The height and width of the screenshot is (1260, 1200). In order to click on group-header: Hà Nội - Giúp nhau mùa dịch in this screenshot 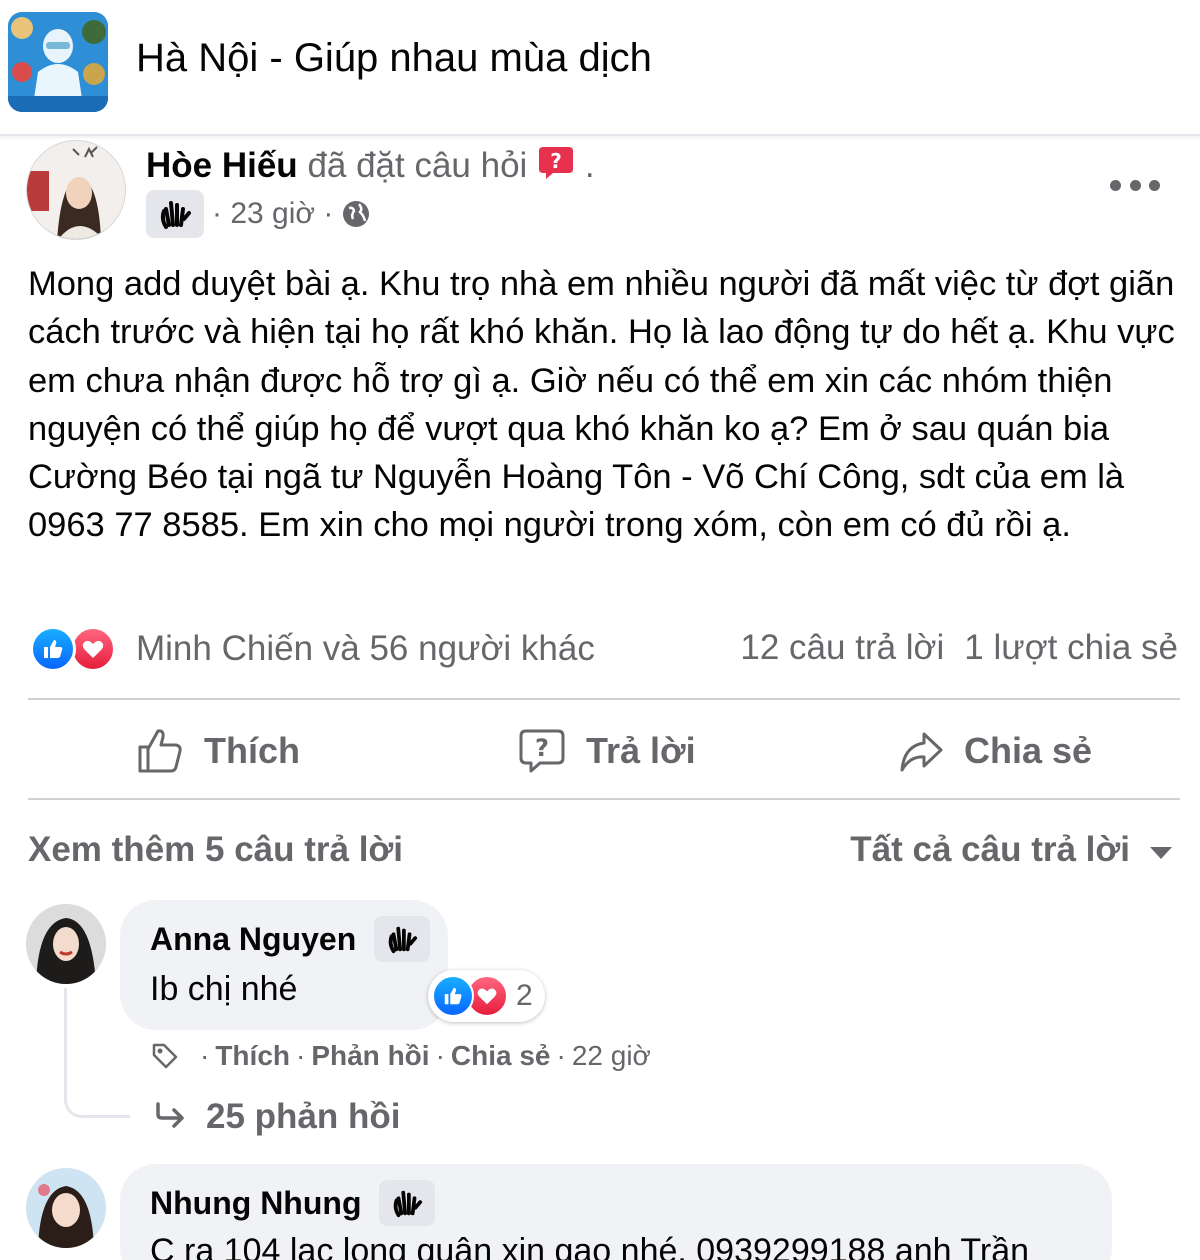, I will do `click(600, 68)`.